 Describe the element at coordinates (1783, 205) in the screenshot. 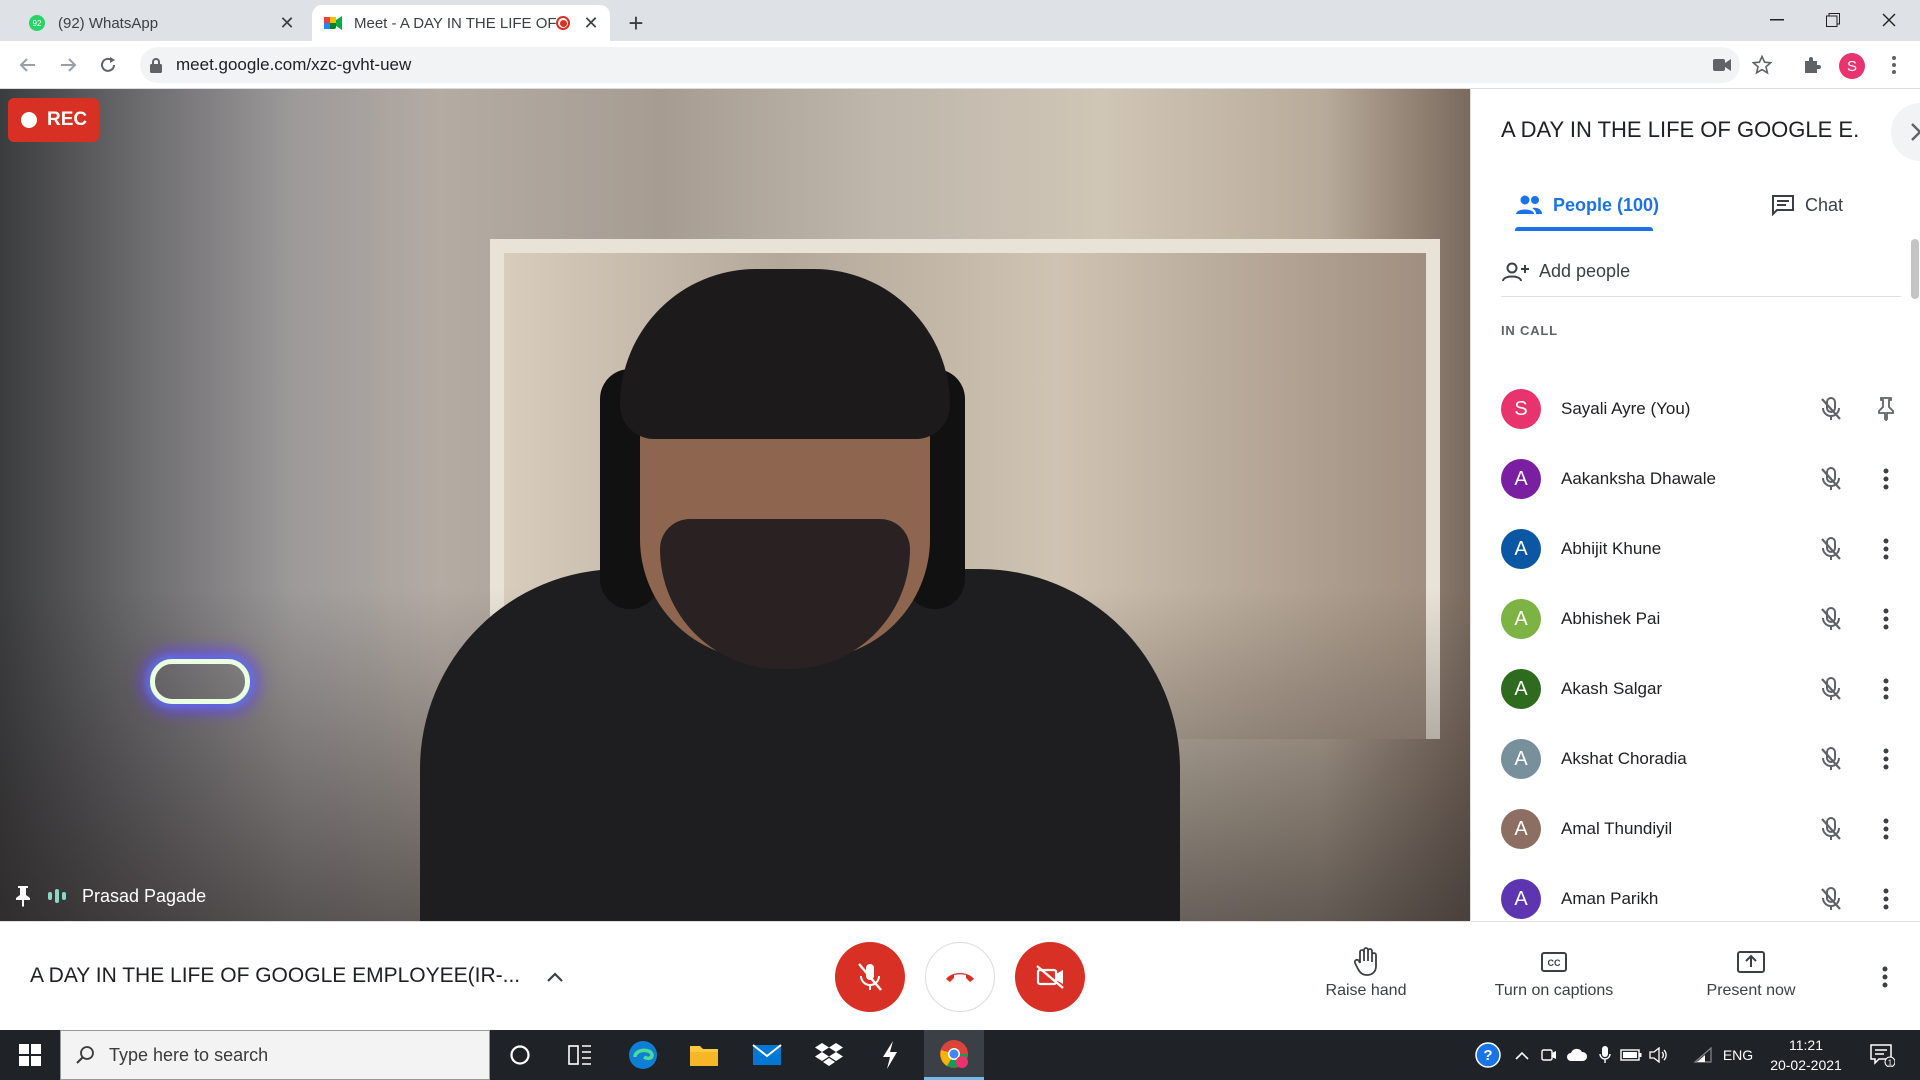

I see `chat-icon` at that location.